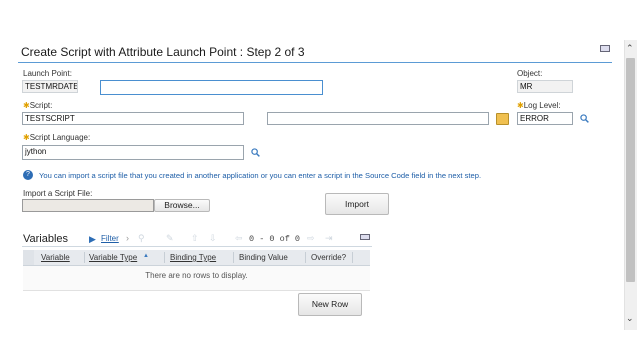 The height and width of the screenshot is (349, 640). Describe the element at coordinates (329, 257) in the screenshot. I see `column-header-override: Override?` at that location.